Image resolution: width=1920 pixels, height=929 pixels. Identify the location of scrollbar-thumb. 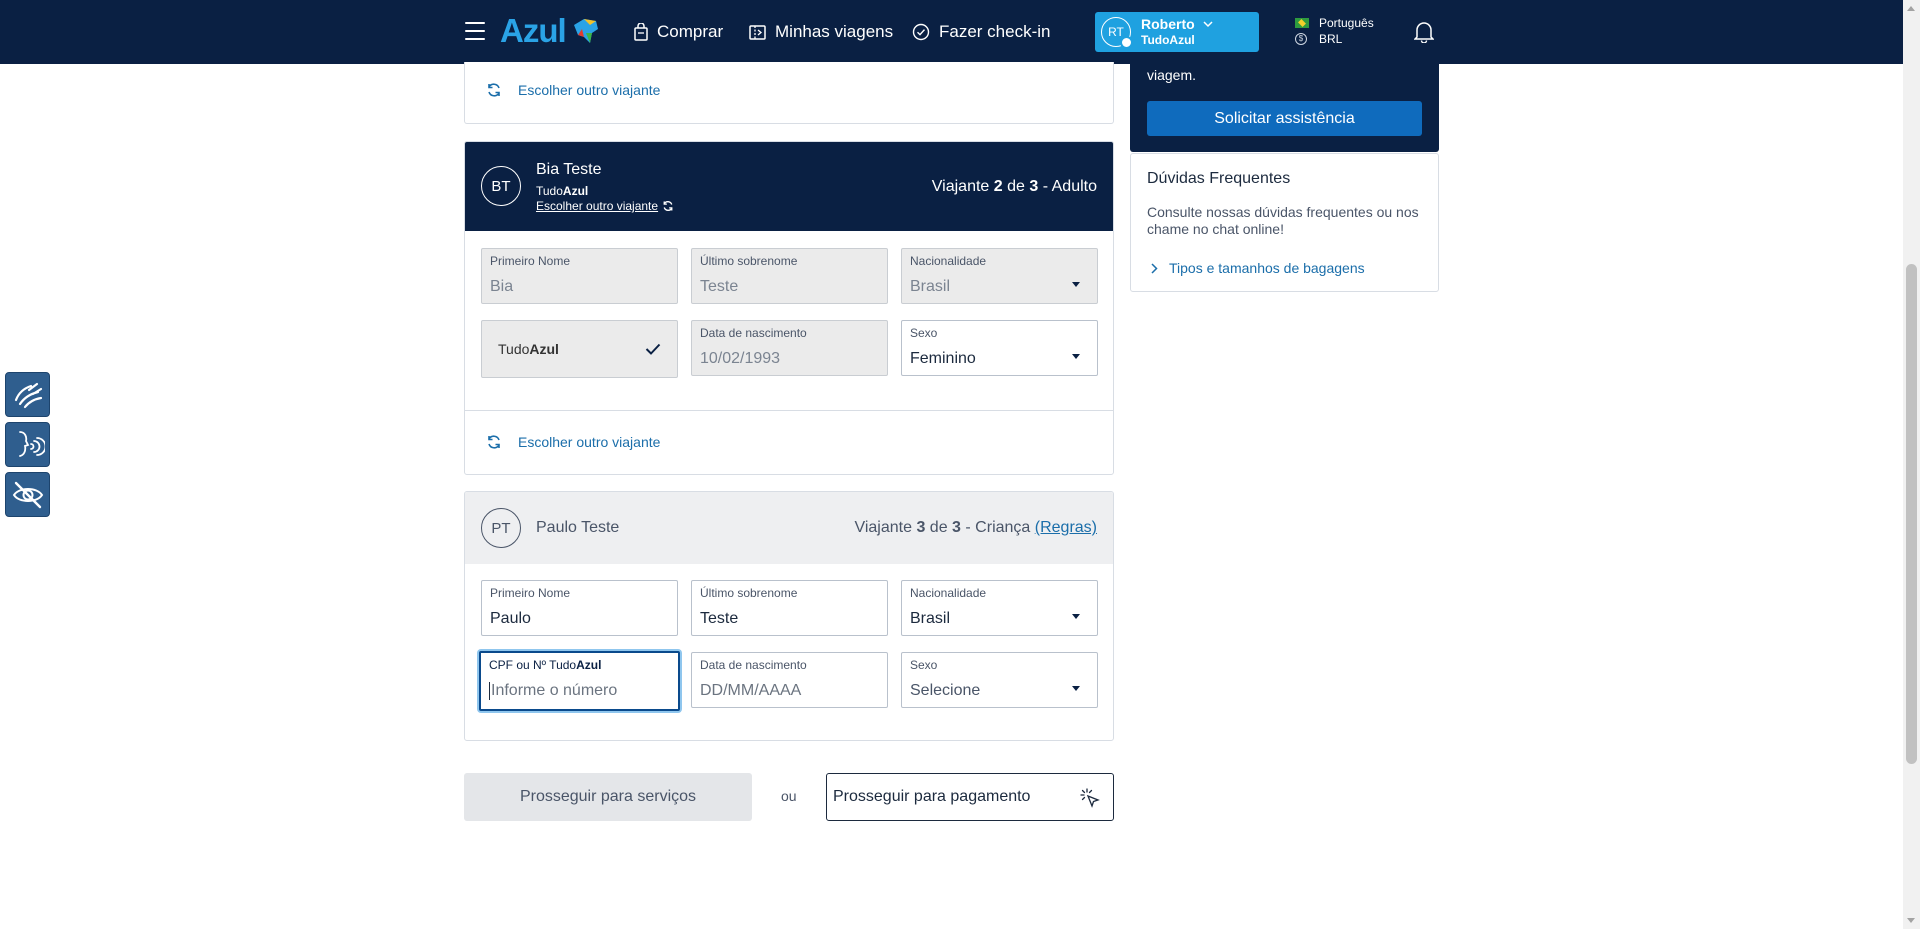
(1911, 514).